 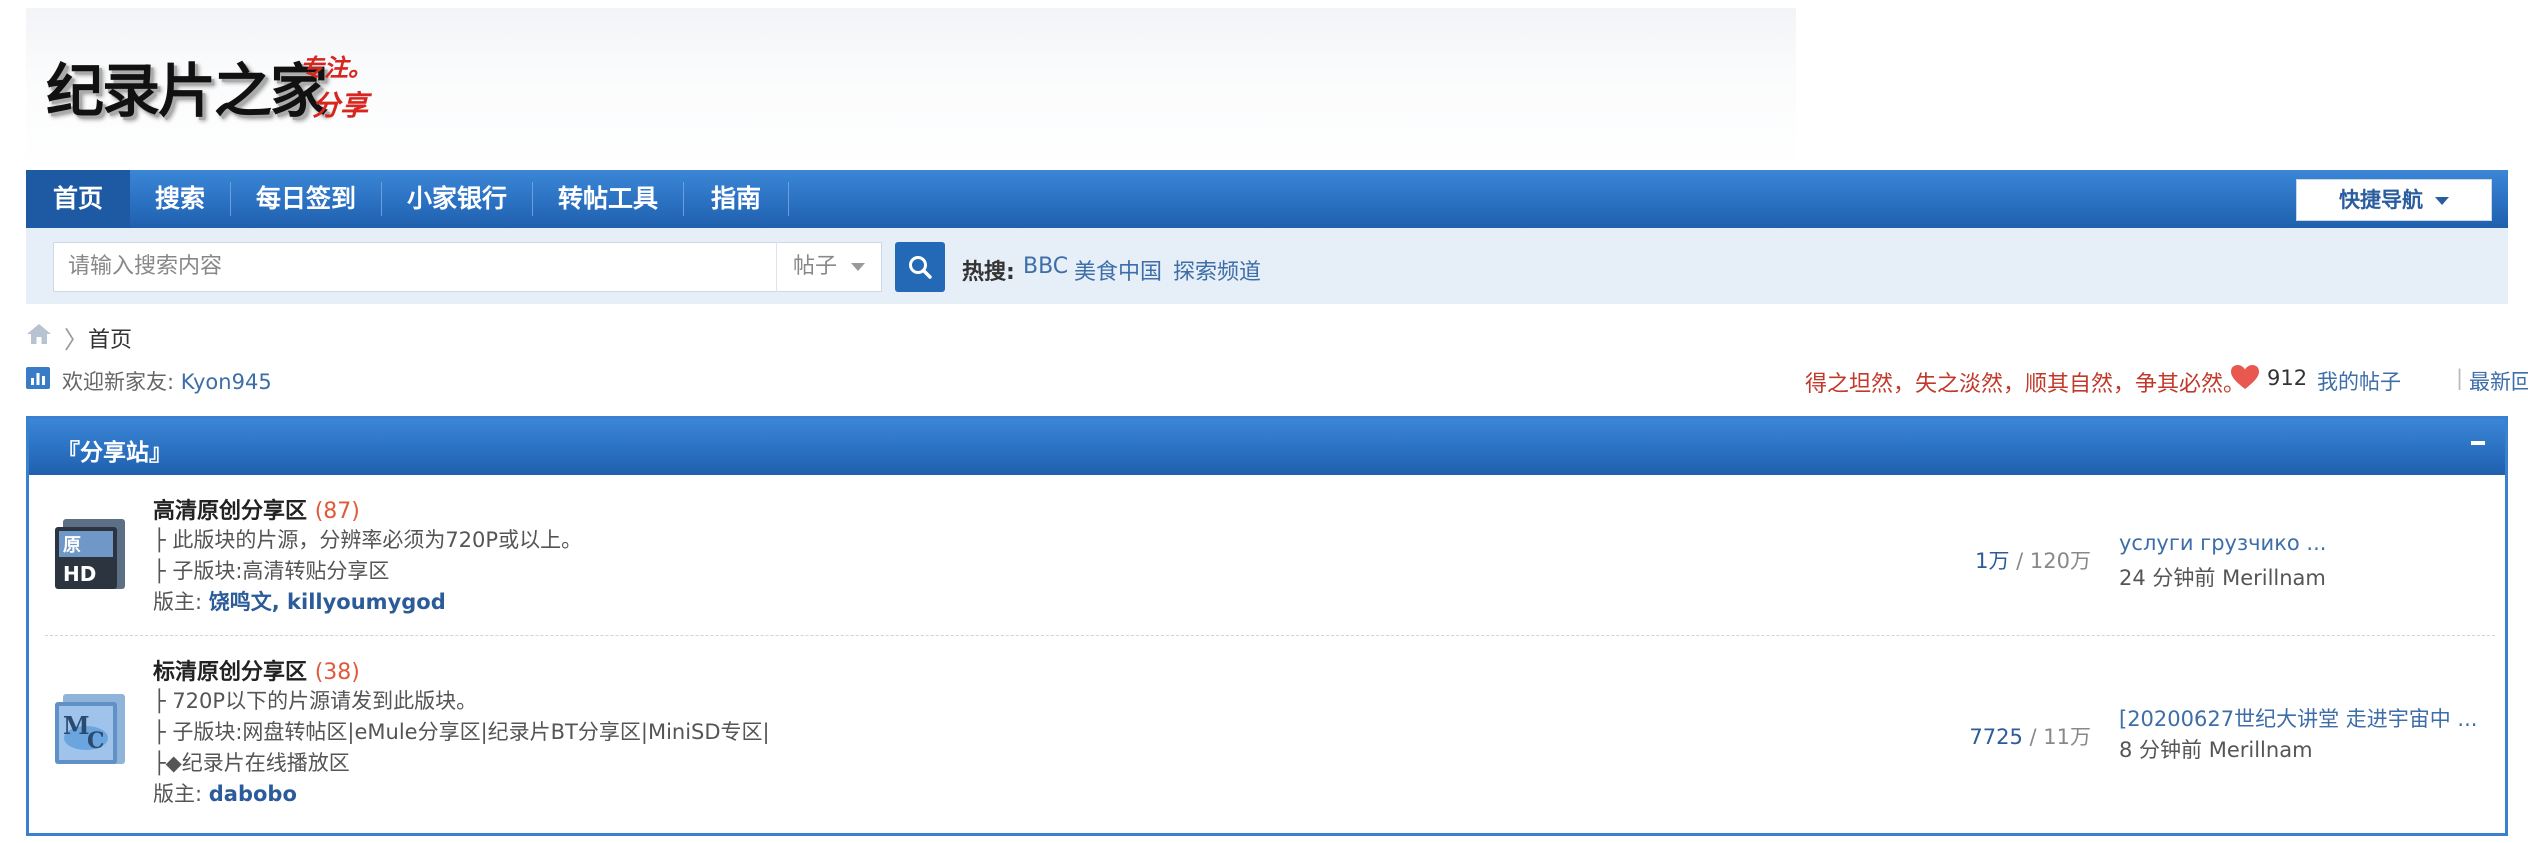 What do you see at coordinates (1118, 270) in the screenshot?
I see `hot-link-food-china: 美食中国` at bounding box center [1118, 270].